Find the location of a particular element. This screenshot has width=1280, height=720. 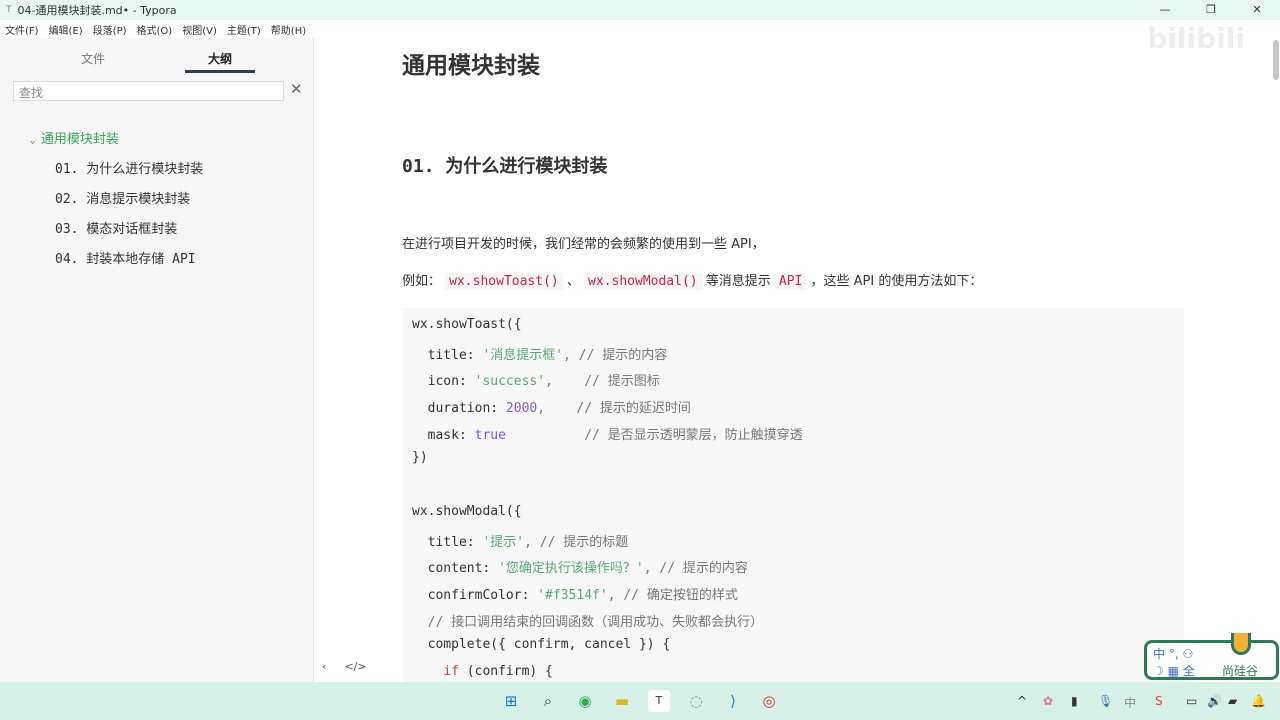

menu-format: 格式(O) is located at coordinates (155, 29).